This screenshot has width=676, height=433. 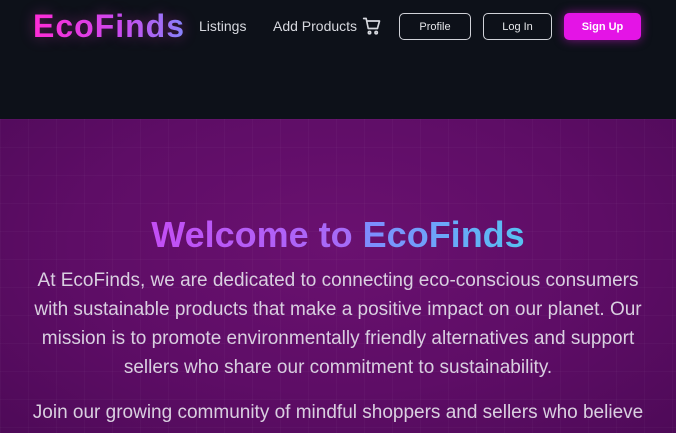 I want to click on nav-add-products-link: Add Products, so click(x=315, y=26).